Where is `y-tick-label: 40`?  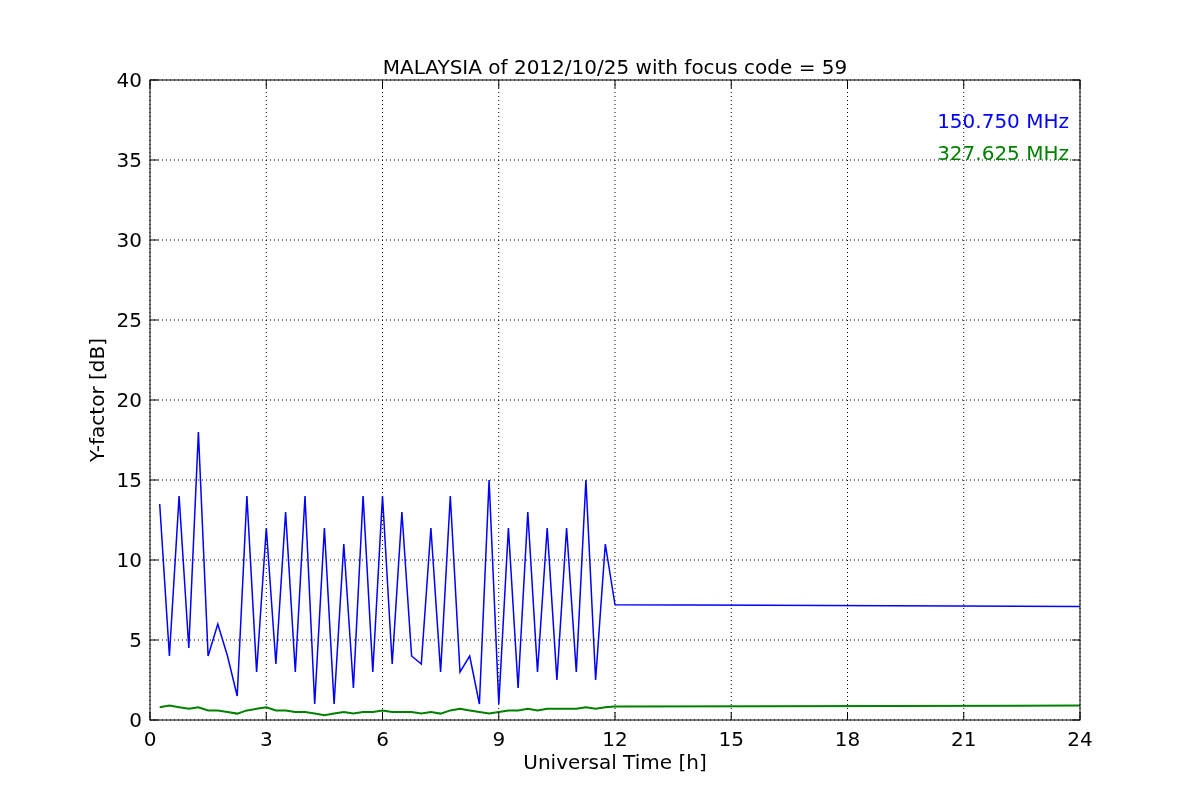
y-tick-label: 40 is located at coordinates (129, 80).